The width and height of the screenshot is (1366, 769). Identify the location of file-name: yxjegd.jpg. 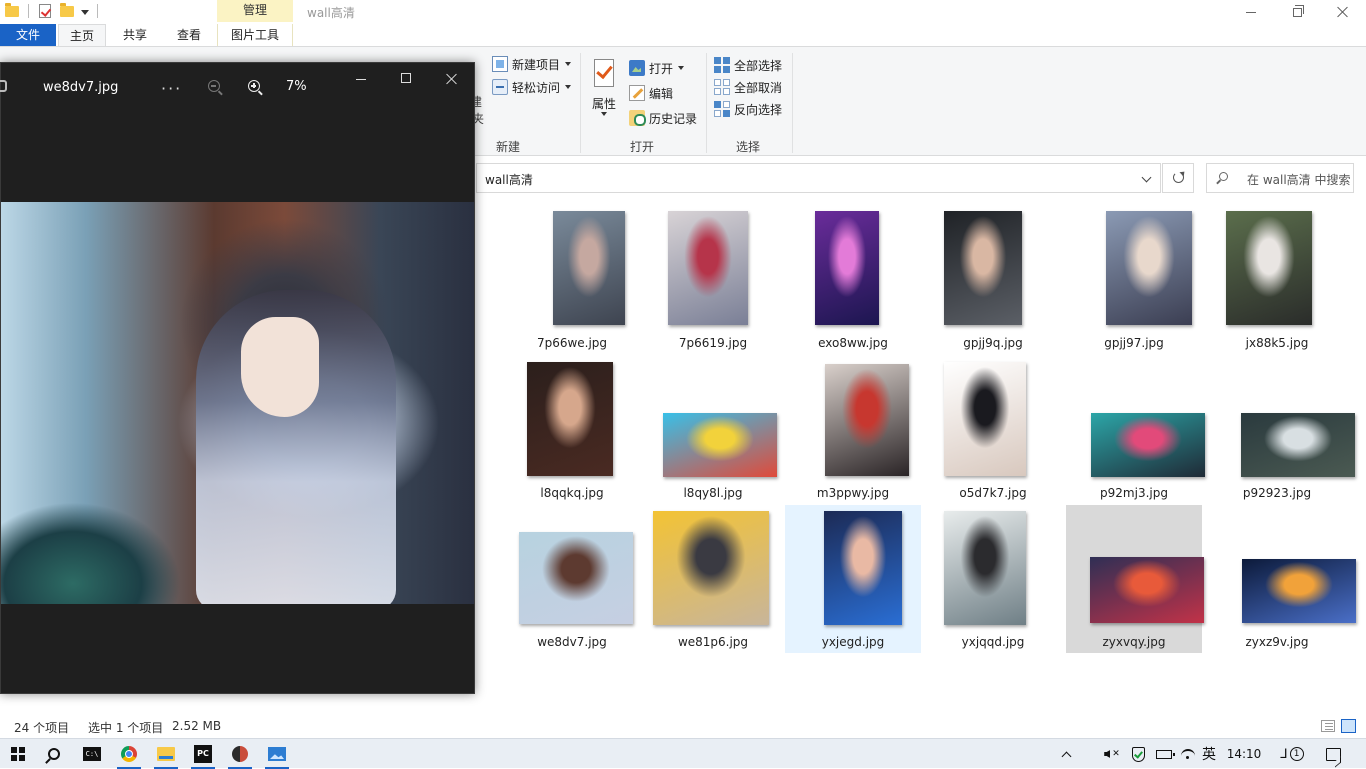
(853, 642).